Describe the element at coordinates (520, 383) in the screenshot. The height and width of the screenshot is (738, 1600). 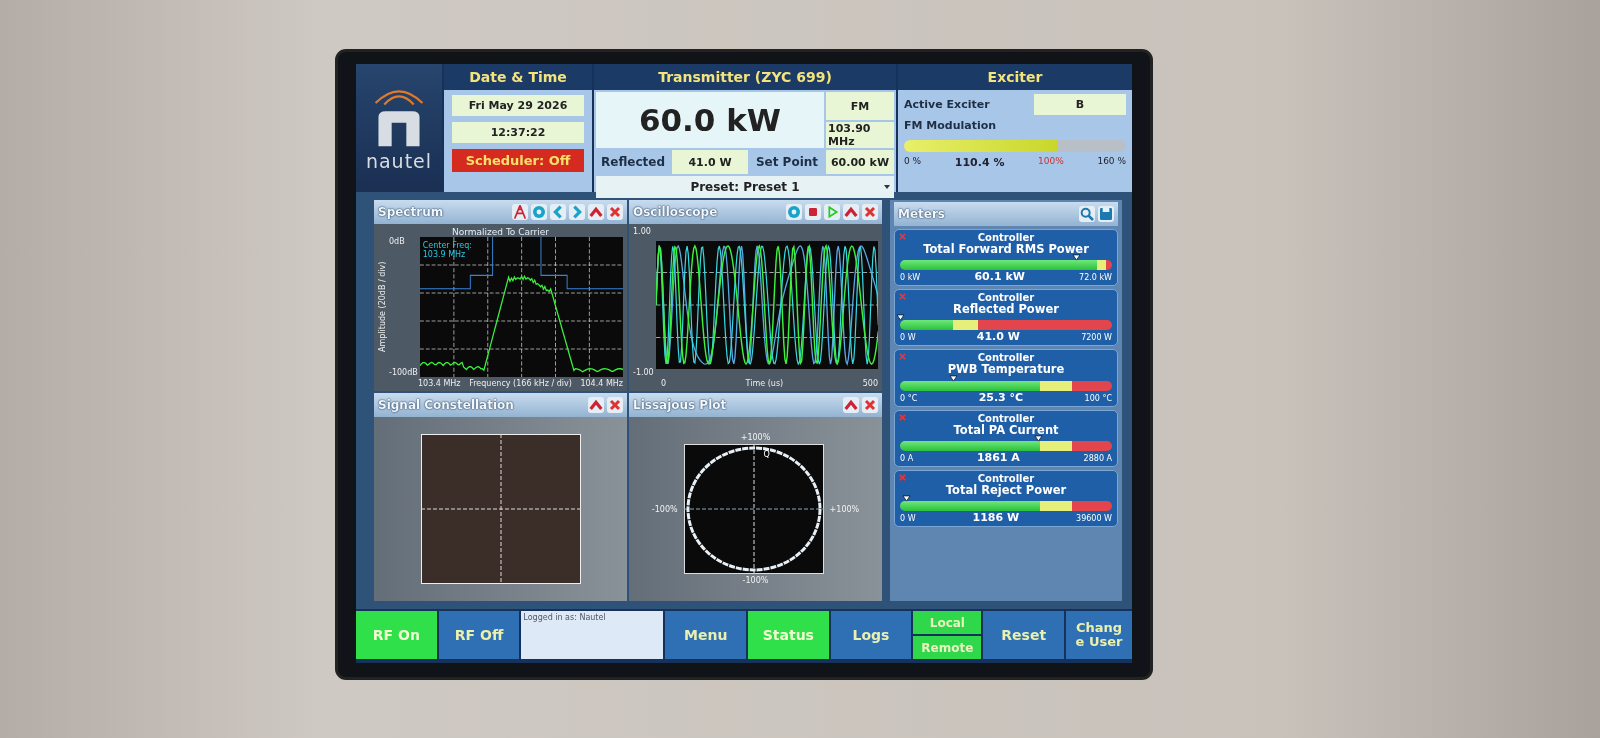
I see `axis-label: Frequency (166 kHz / div)` at that location.